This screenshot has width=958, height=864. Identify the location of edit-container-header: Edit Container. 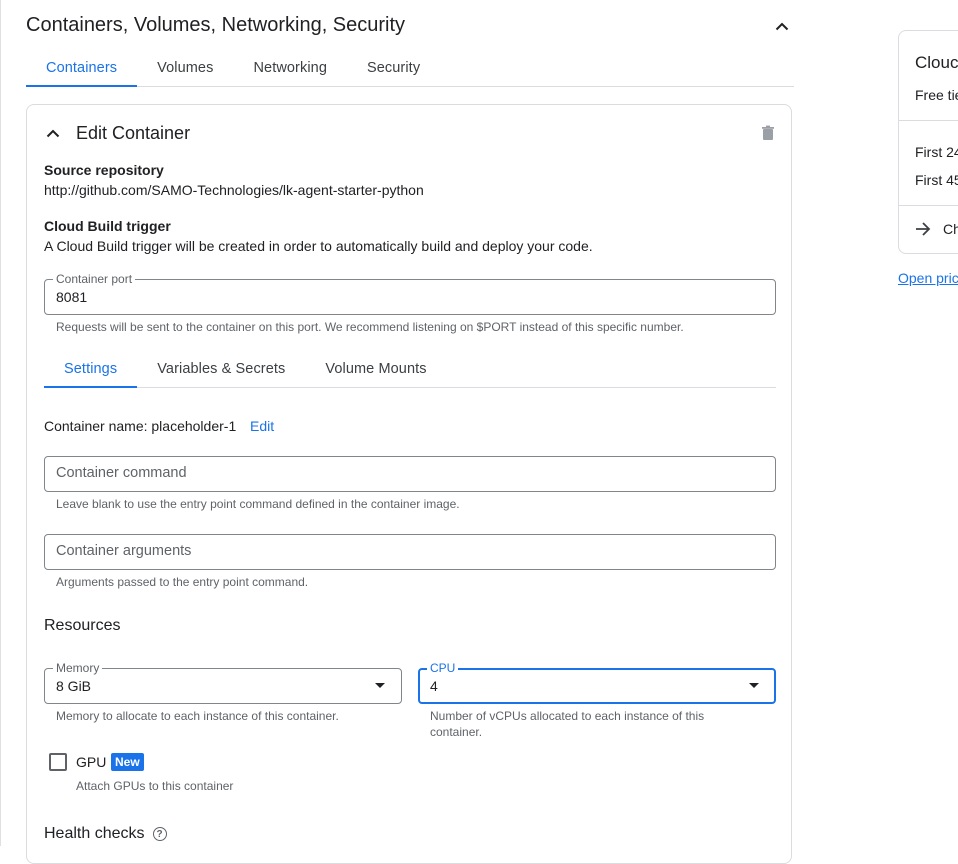
(117, 133).